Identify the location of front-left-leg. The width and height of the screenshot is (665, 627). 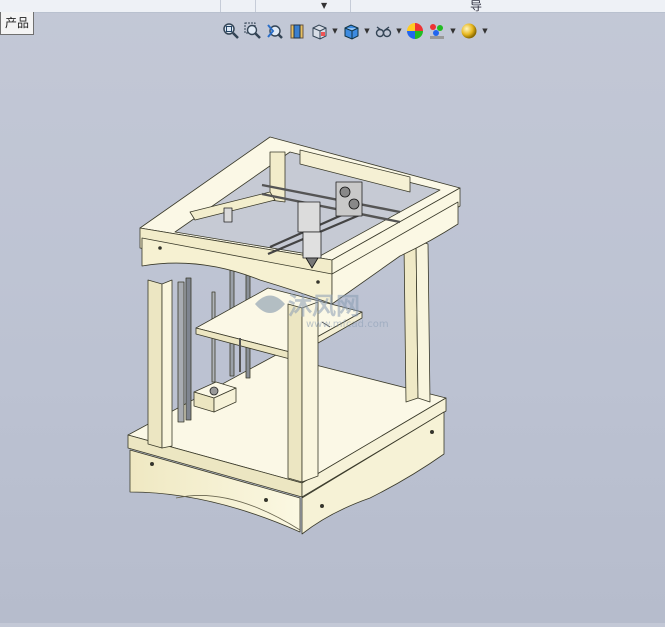
(160, 364).